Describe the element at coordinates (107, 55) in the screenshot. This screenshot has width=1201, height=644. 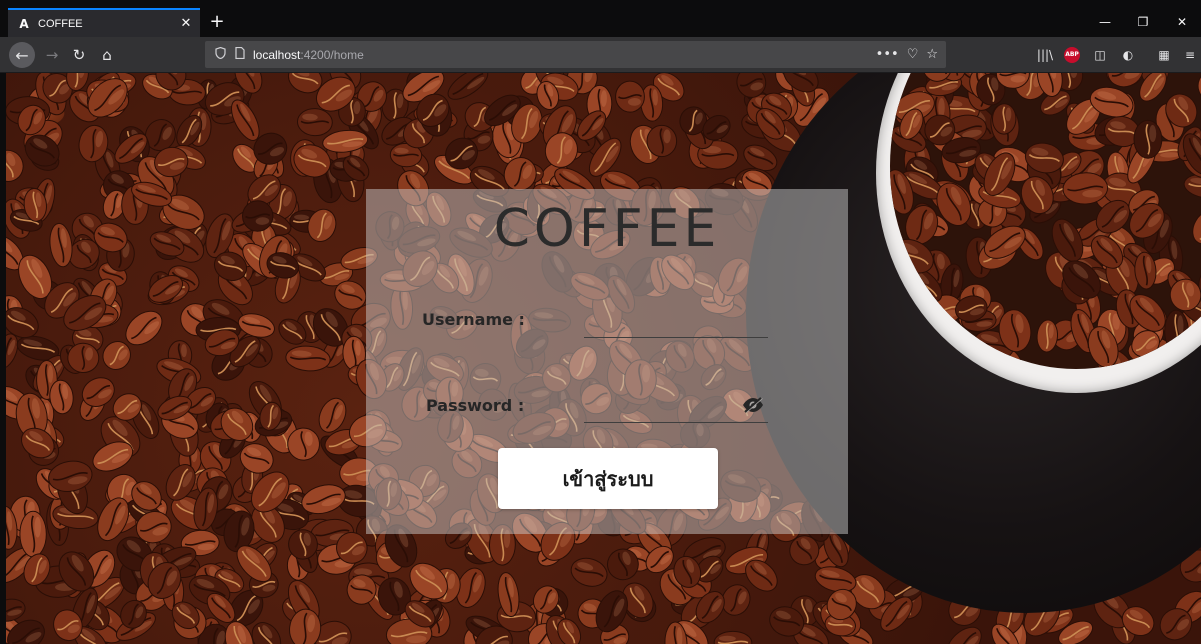
I see `home-button: ⌂` at that location.